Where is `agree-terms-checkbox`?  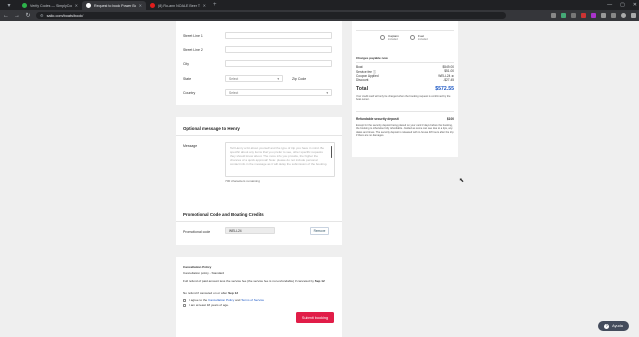 agree-terms-checkbox is located at coordinates (184, 300).